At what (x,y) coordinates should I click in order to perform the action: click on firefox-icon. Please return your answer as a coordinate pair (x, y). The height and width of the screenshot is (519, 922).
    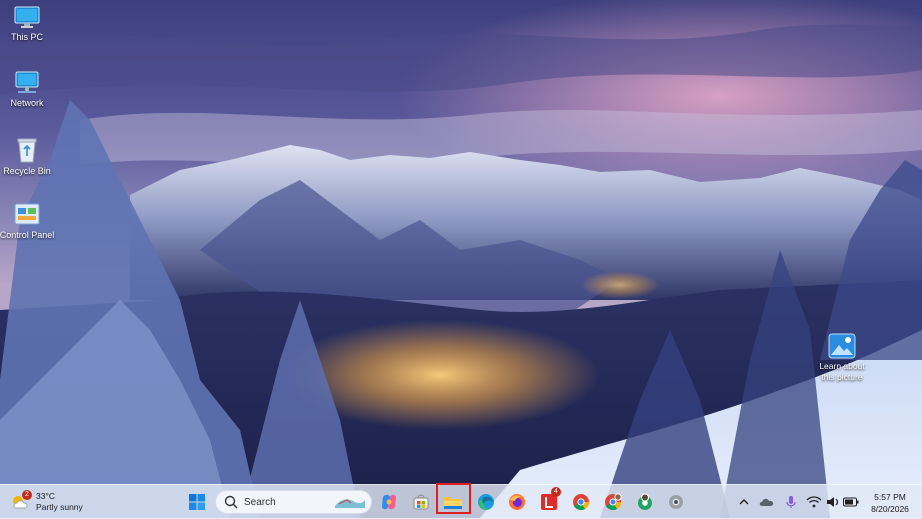
    Looking at the image, I should click on (517, 502).